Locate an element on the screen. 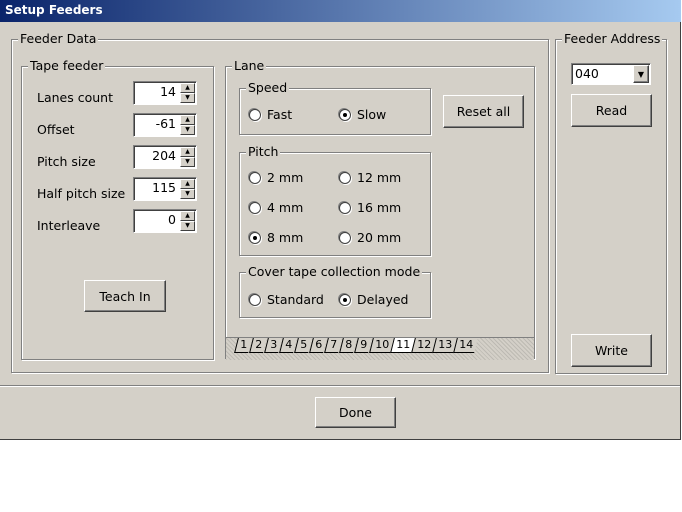  half-pitch-size-field: 115 ▲ ▼ is located at coordinates (165, 189).